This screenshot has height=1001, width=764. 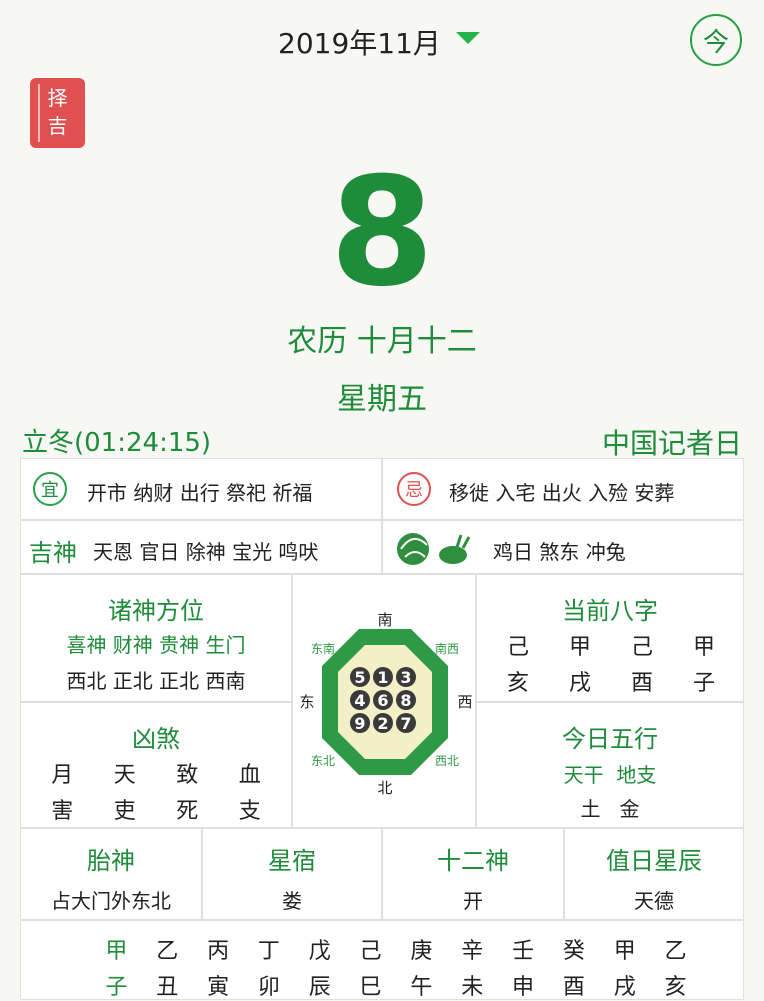 I want to click on shiershen-cell: 十二神 开, so click(x=473, y=874).